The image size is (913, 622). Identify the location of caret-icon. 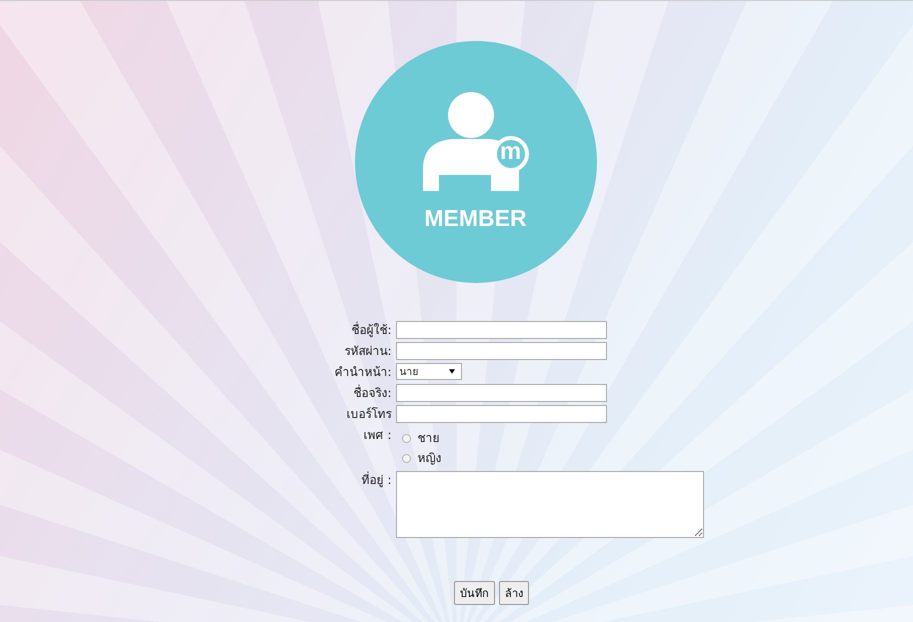
(451, 371).